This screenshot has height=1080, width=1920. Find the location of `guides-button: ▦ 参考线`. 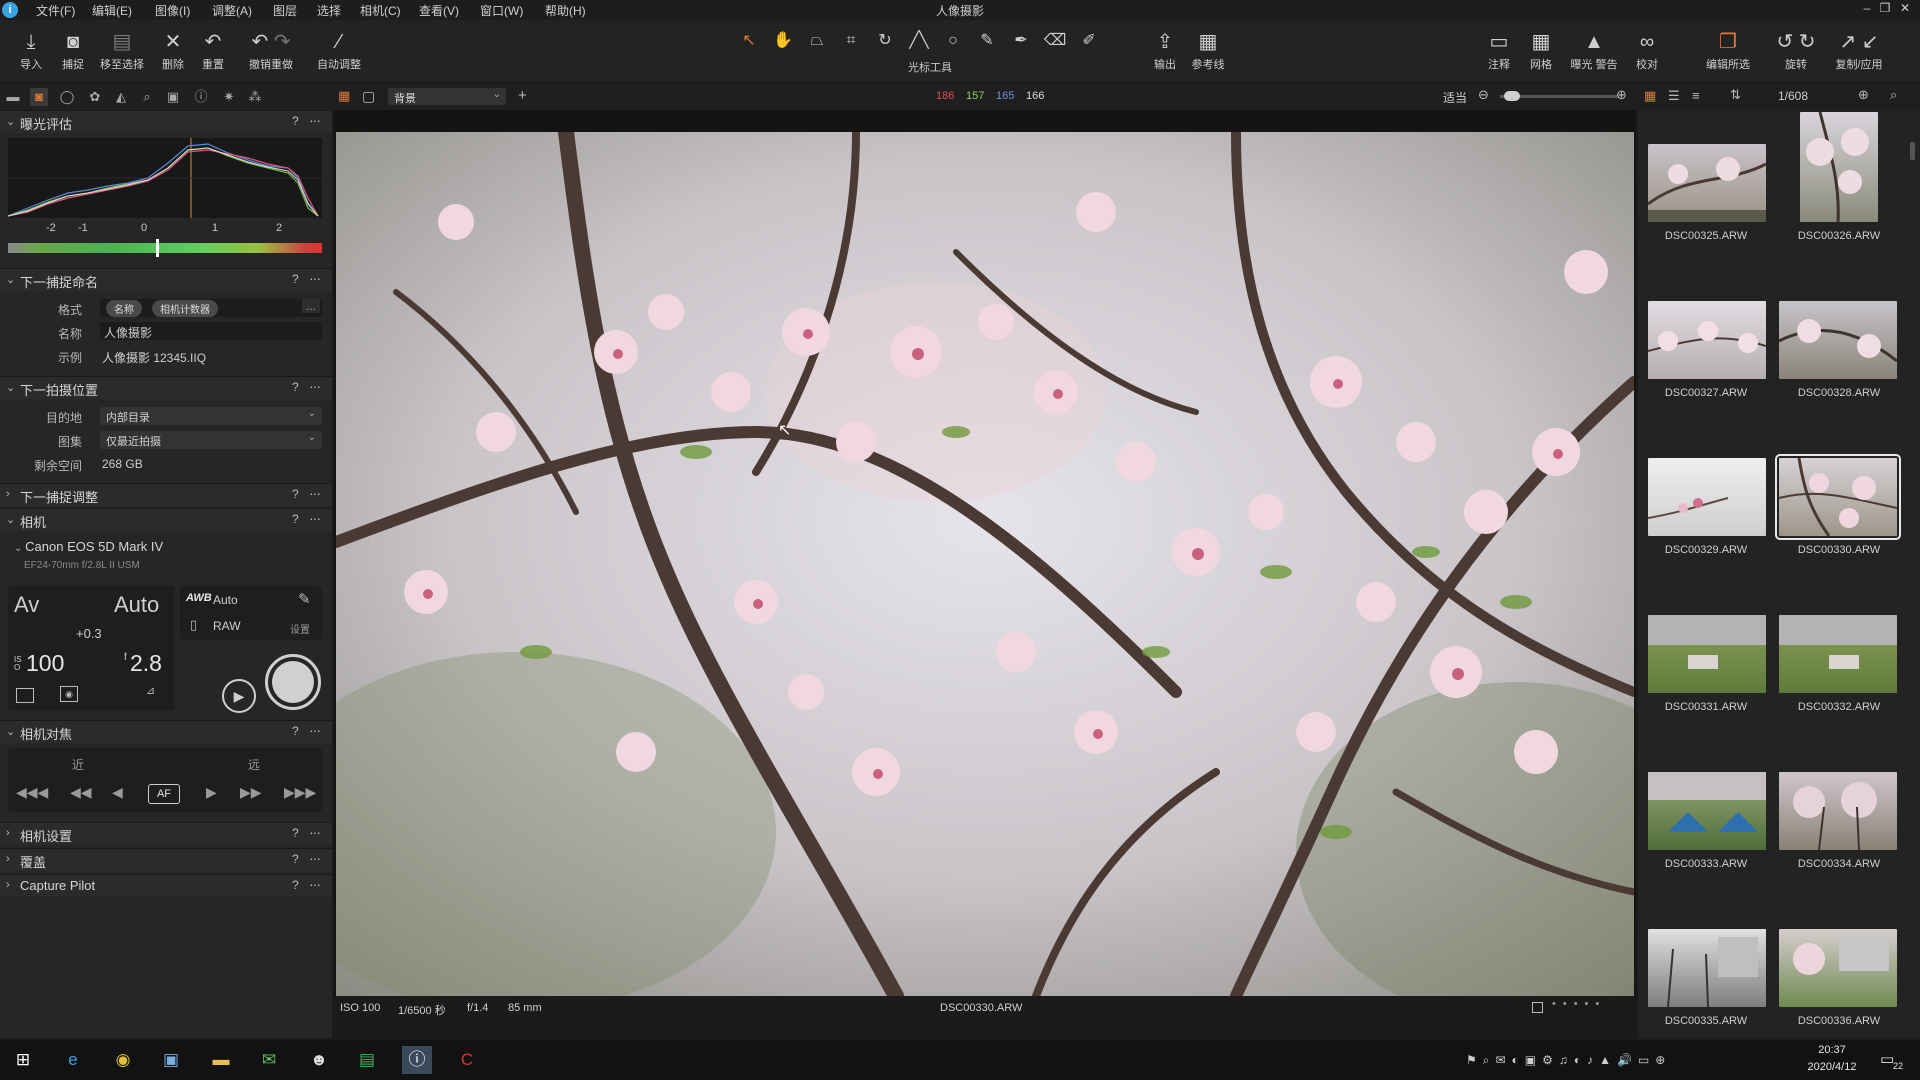

guides-button: ▦ 参考线 is located at coordinates (1208, 51).